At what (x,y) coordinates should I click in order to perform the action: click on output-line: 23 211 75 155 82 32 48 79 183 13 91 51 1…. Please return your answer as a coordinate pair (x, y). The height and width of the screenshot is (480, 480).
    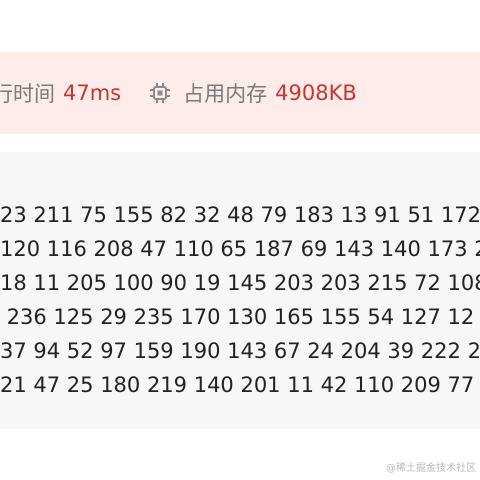
    Looking at the image, I should click on (240, 215).